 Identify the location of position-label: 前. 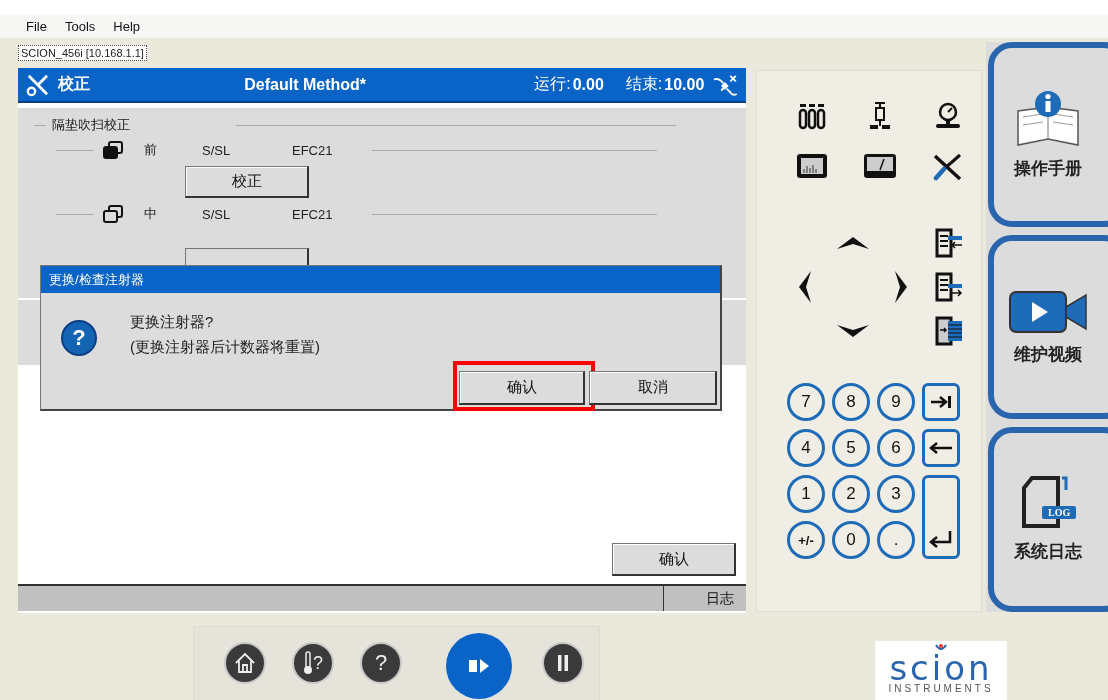
(151, 150).